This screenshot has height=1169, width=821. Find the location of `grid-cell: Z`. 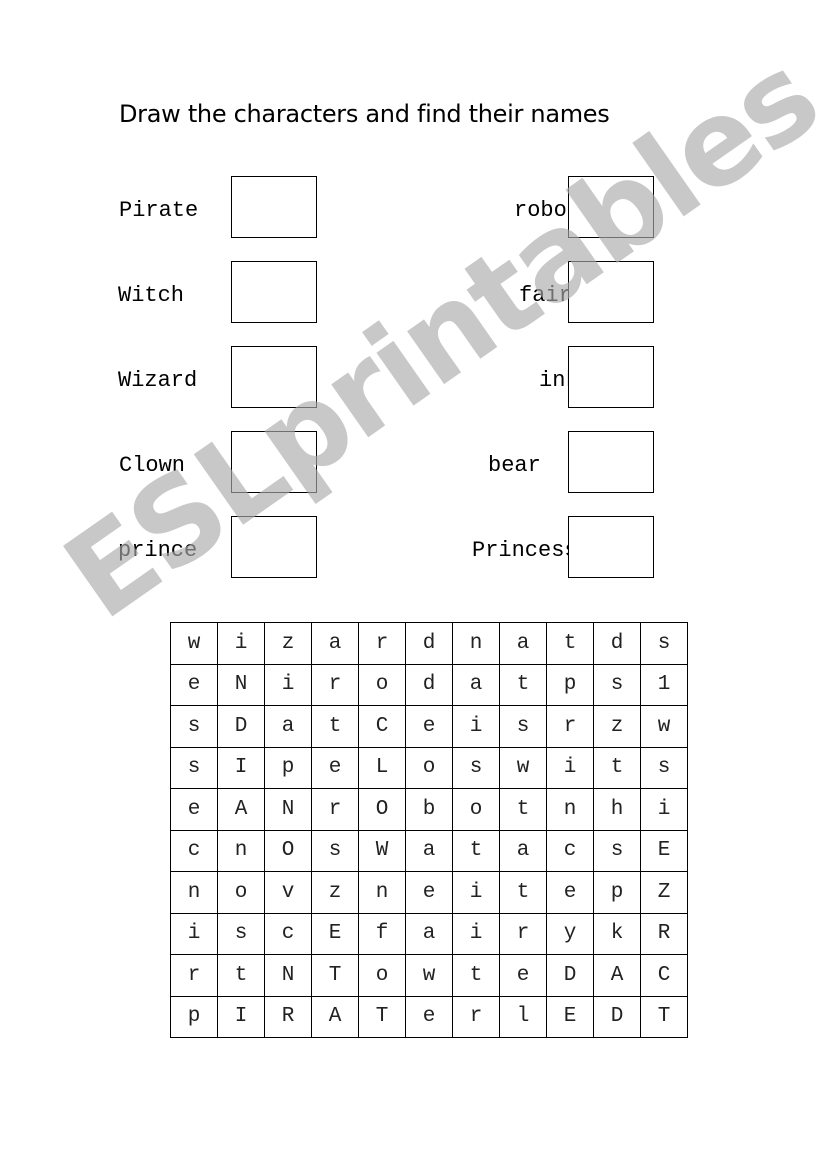

grid-cell: Z is located at coordinates (664, 892).